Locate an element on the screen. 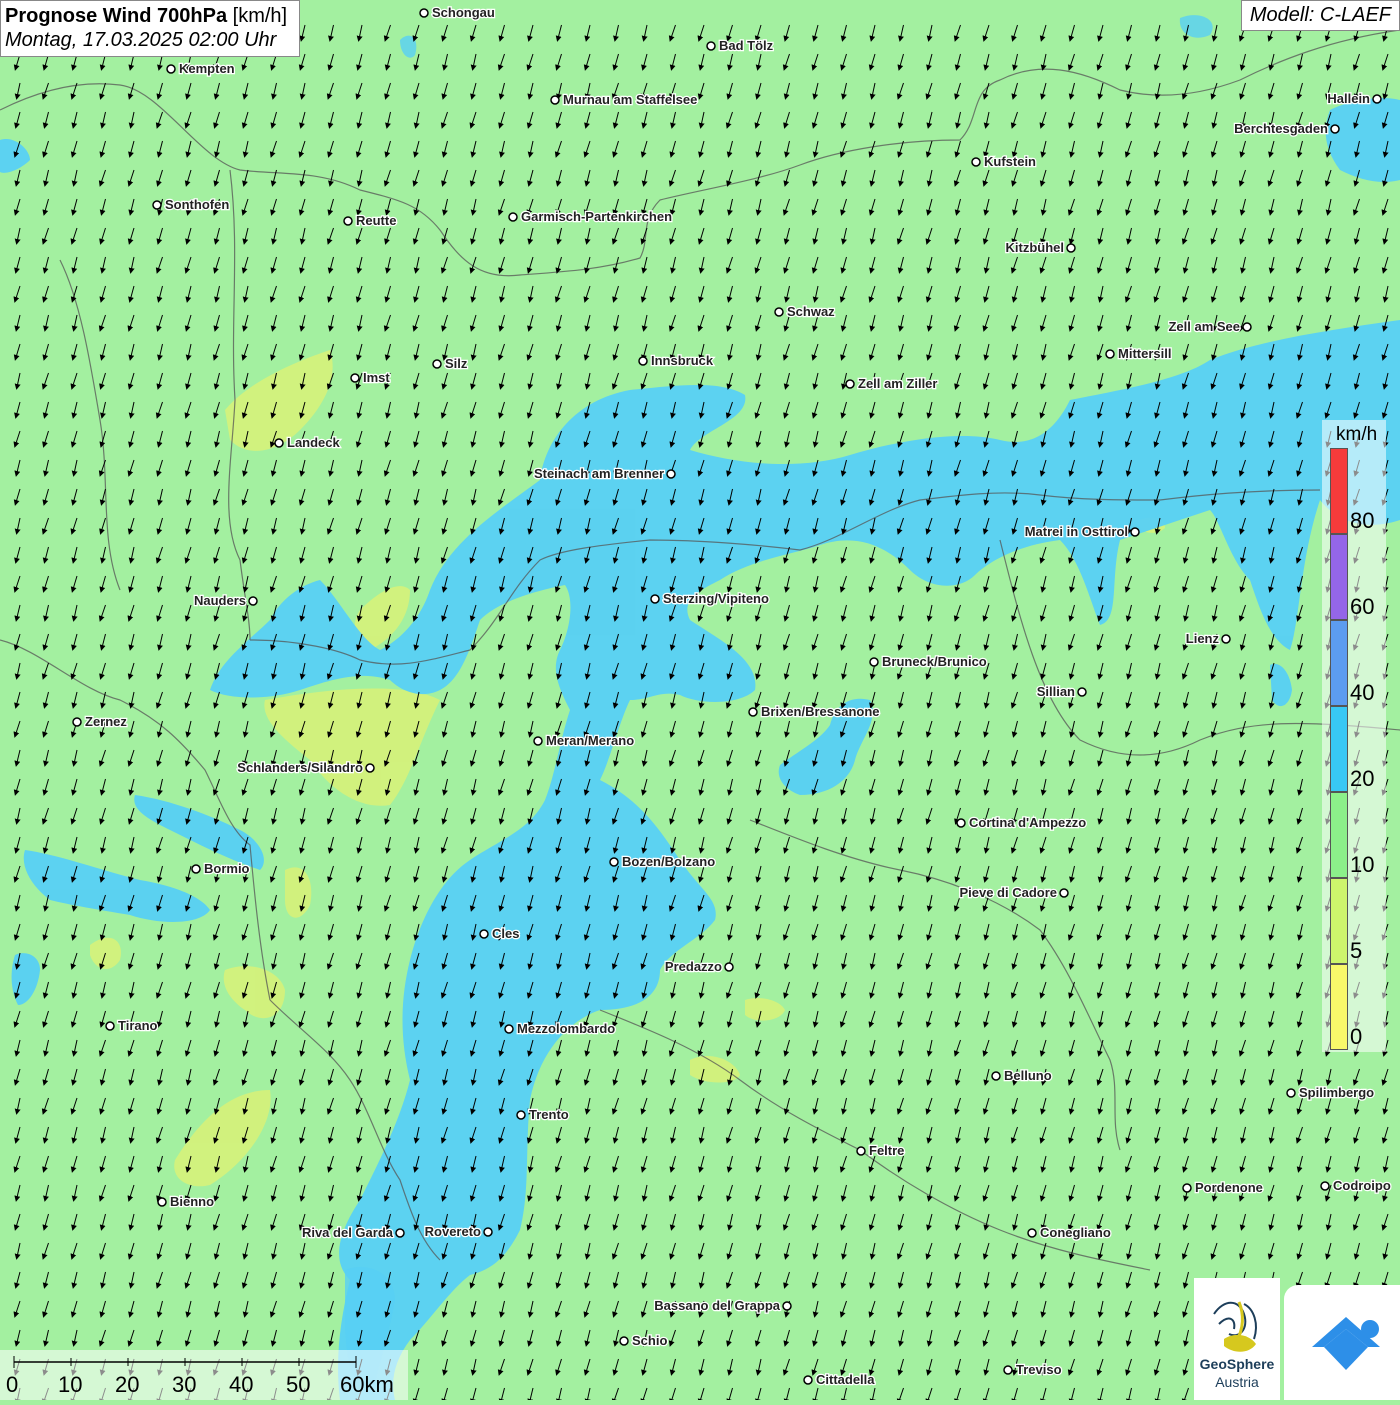 The width and height of the screenshot is (1400, 1405). geosphere-logo-line1: GeoSphere is located at coordinates (1237, 1364).